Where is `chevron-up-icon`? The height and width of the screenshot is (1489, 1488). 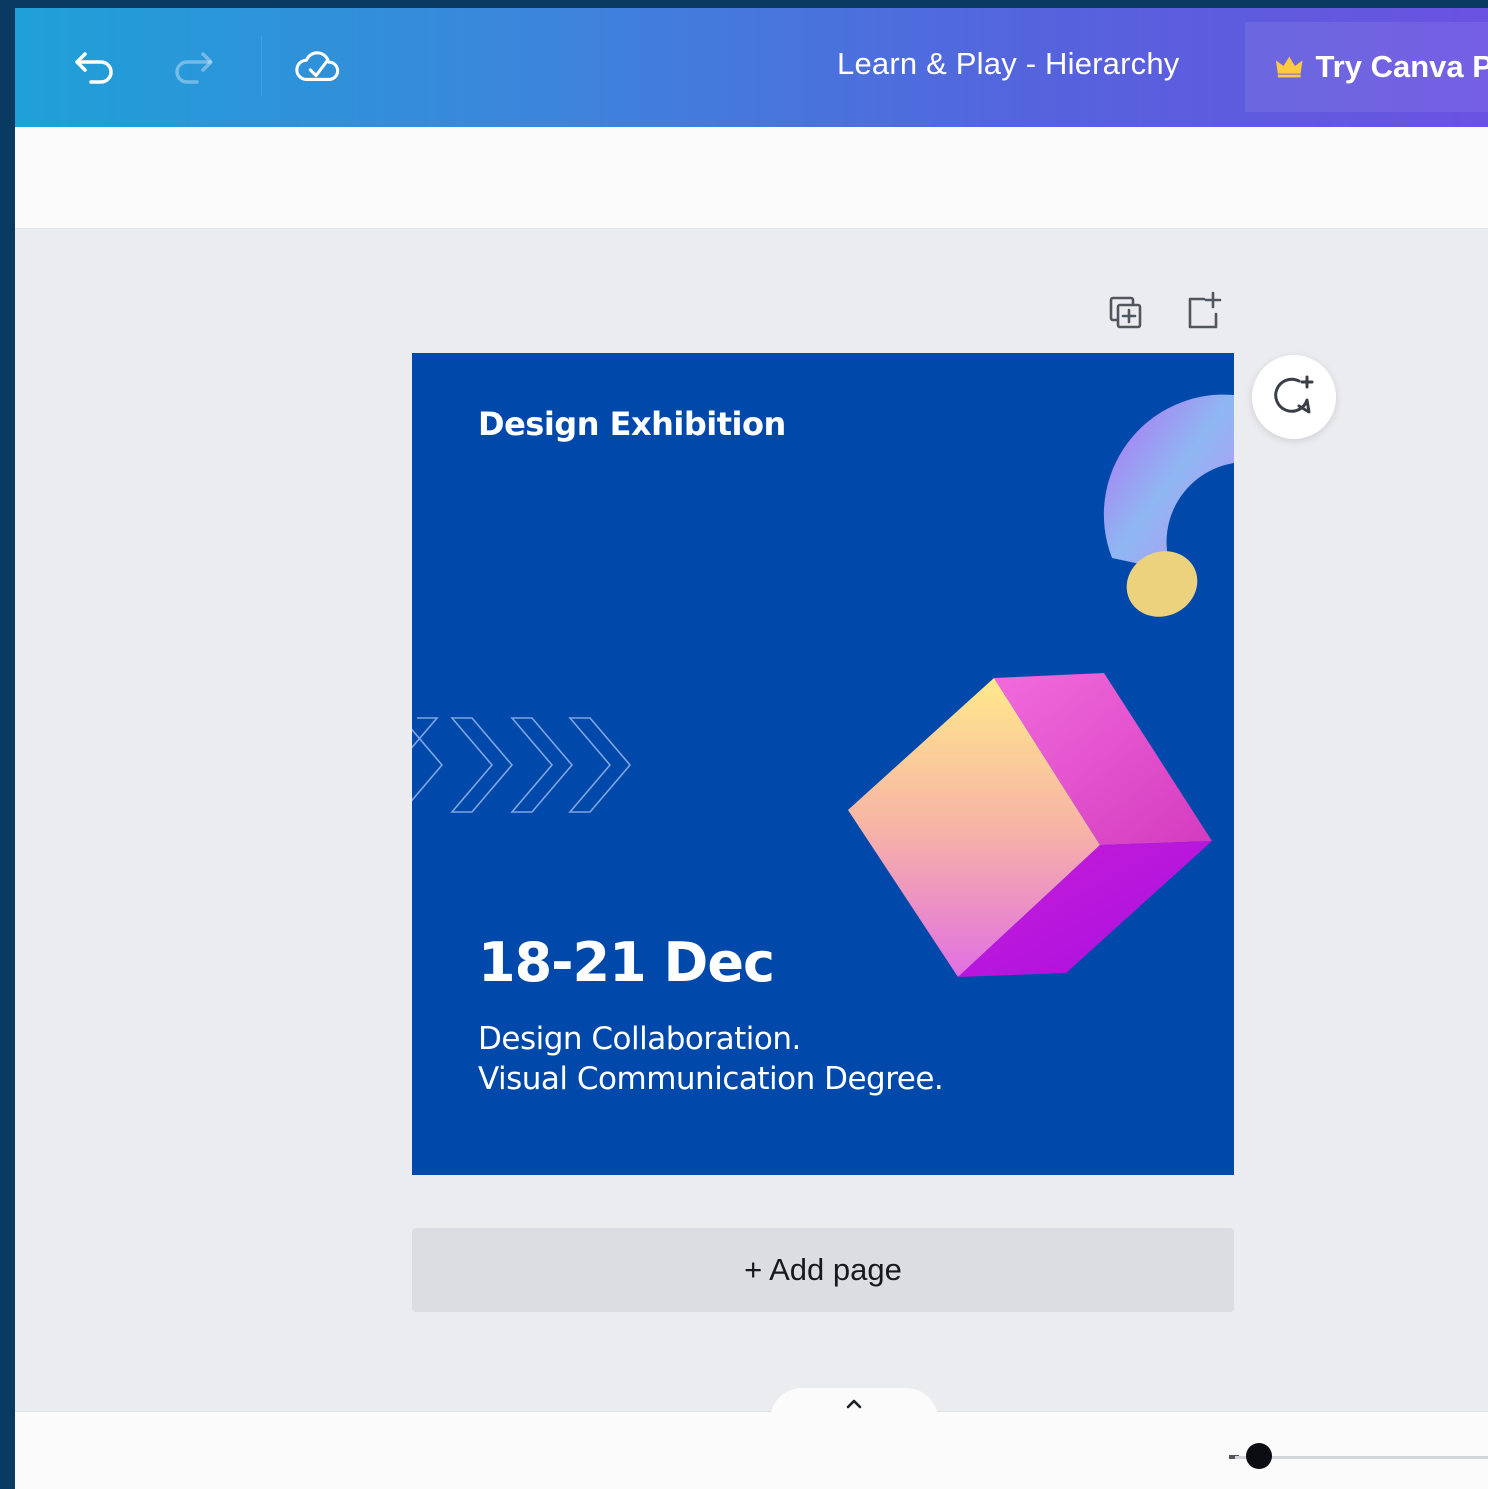
chevron-up-icon is located at coordinates (854, 1404).